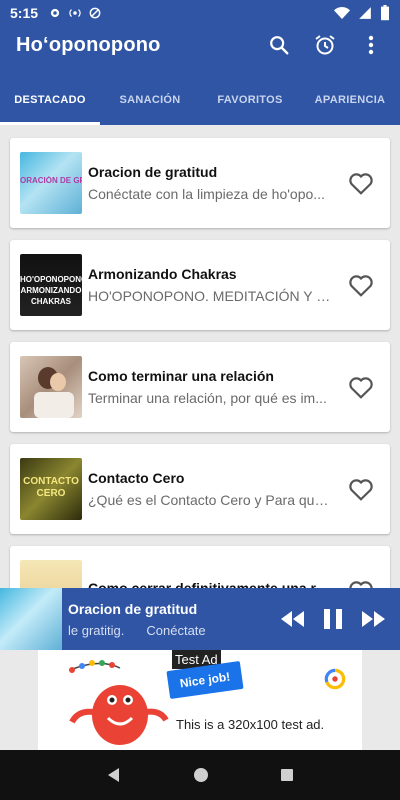 Image resolution: width=400 pixels, height=800 pixels. What do you see at coordinates (137, 630) in the screenshot?
I see `player-subtitle: le gratitig. Conéctate` at bounding box center [137, 630].